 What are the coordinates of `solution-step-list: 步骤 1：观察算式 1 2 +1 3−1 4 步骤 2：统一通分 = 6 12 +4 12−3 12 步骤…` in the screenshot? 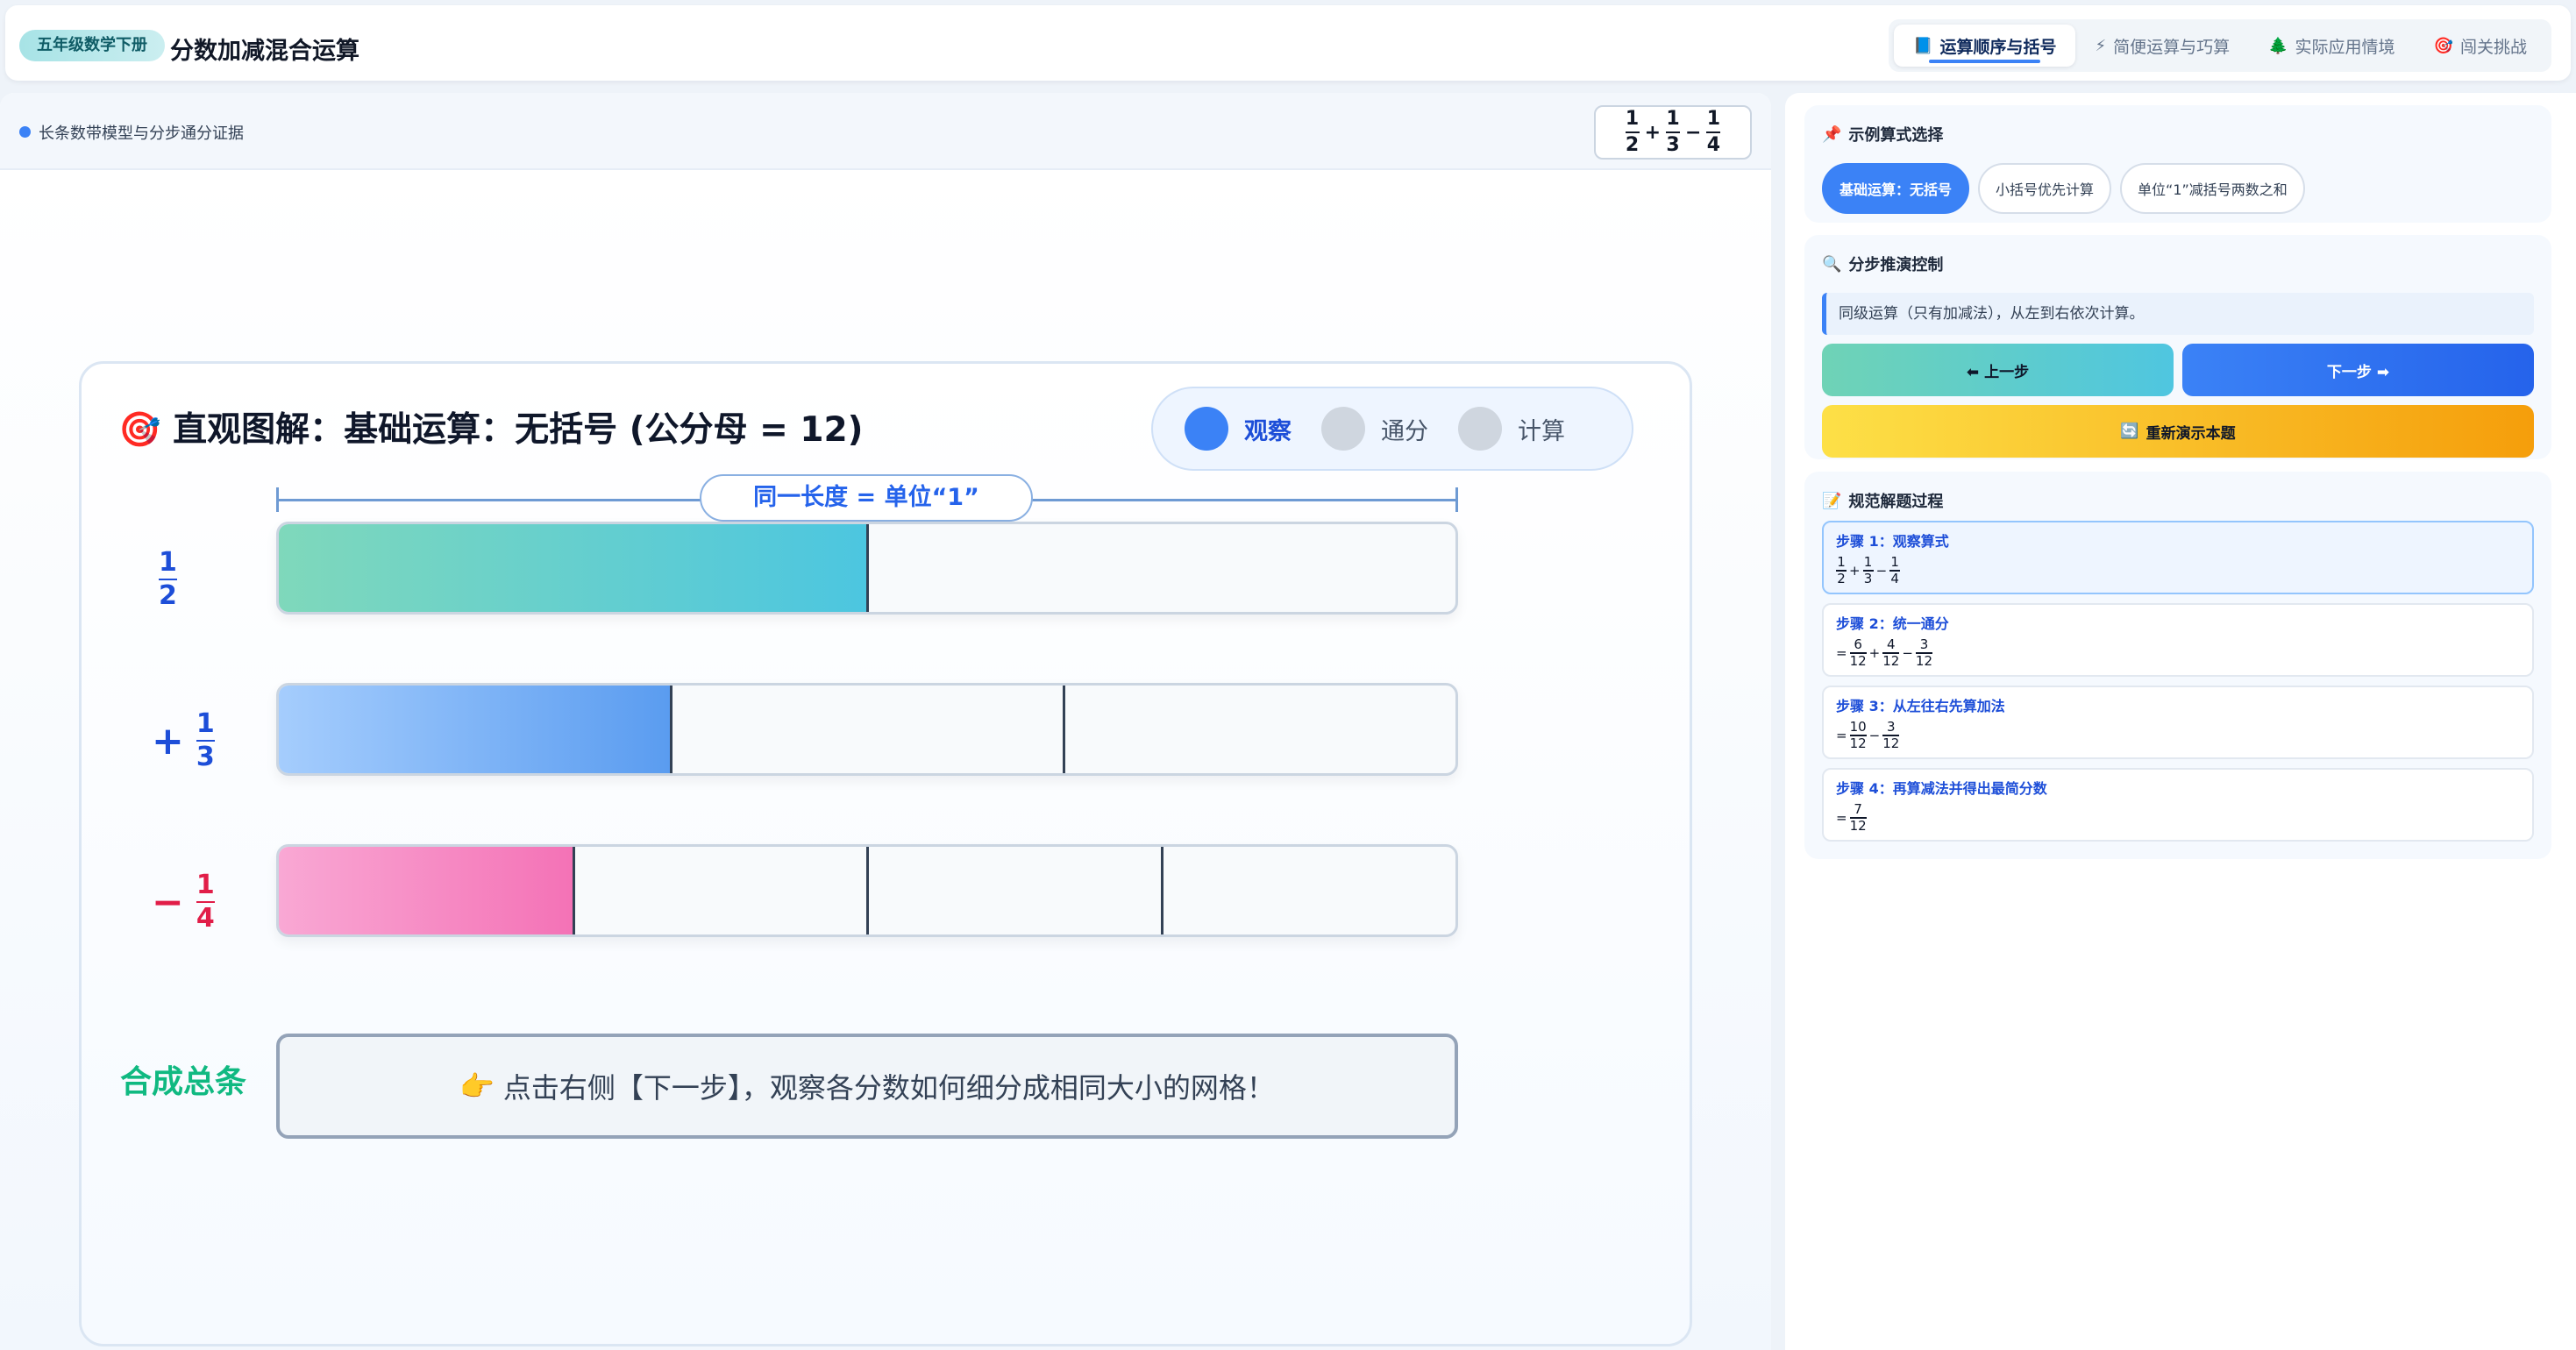 It's located at (2178, 682).